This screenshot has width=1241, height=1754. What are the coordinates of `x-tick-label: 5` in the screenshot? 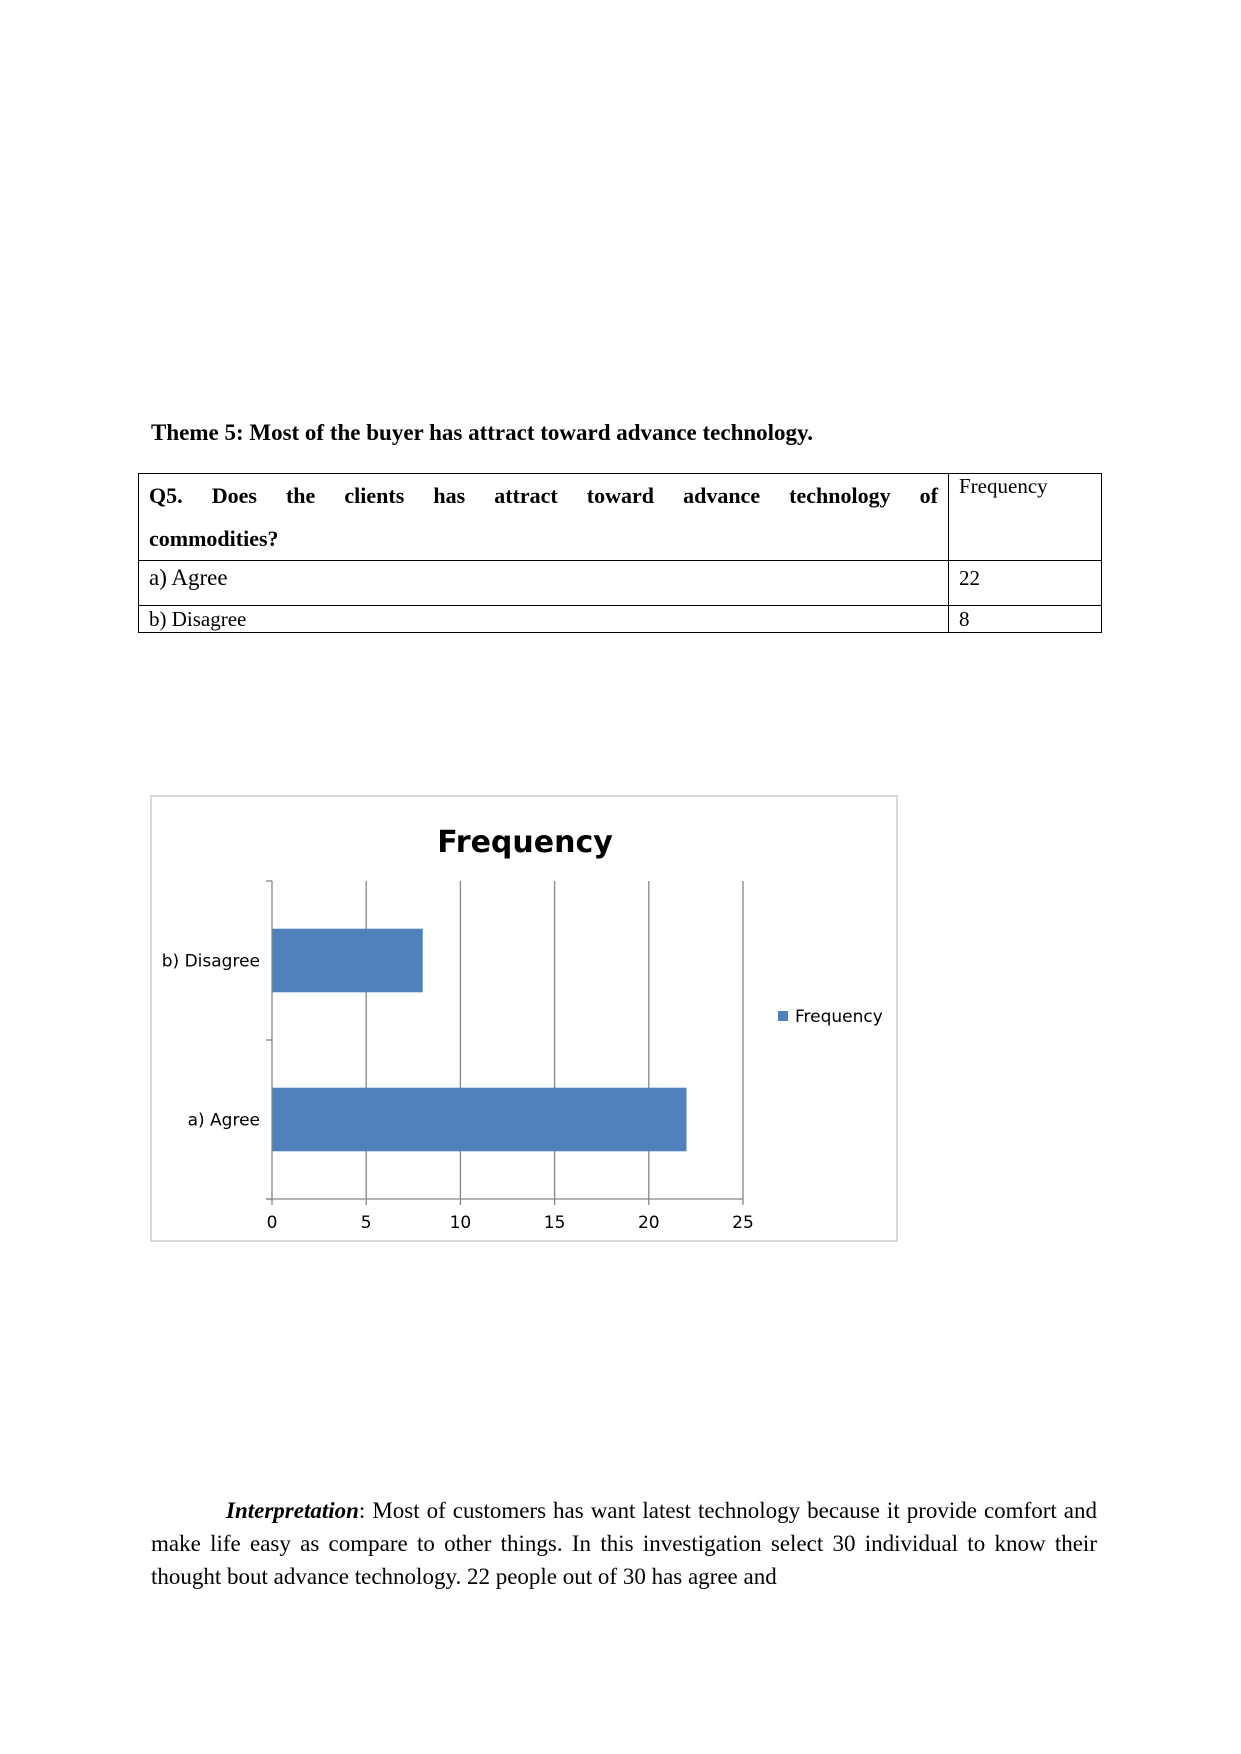 It's located at (366, 1223).